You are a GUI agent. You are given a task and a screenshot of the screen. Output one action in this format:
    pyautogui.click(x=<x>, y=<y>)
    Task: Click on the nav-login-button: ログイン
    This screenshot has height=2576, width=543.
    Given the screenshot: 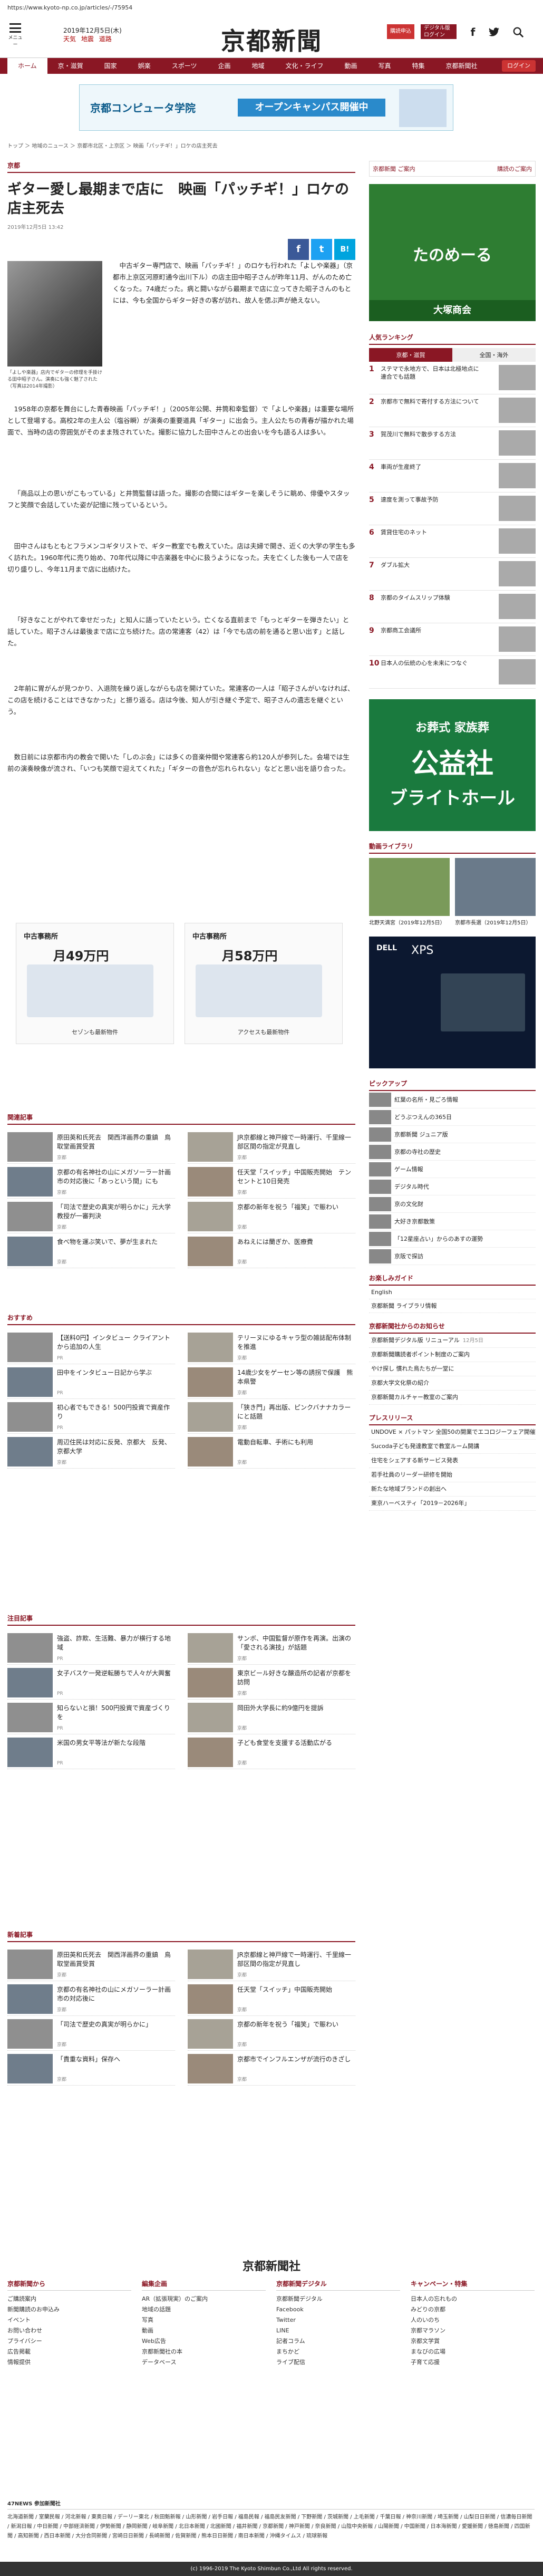 What is the action you would take?
    pyautogui.click(x=519, y=66)
    